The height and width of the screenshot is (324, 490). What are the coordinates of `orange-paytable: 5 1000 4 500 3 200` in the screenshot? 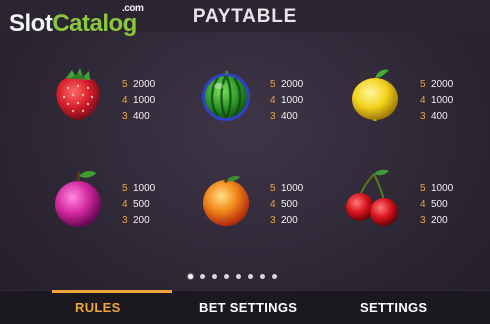 It's located at (287, 204).